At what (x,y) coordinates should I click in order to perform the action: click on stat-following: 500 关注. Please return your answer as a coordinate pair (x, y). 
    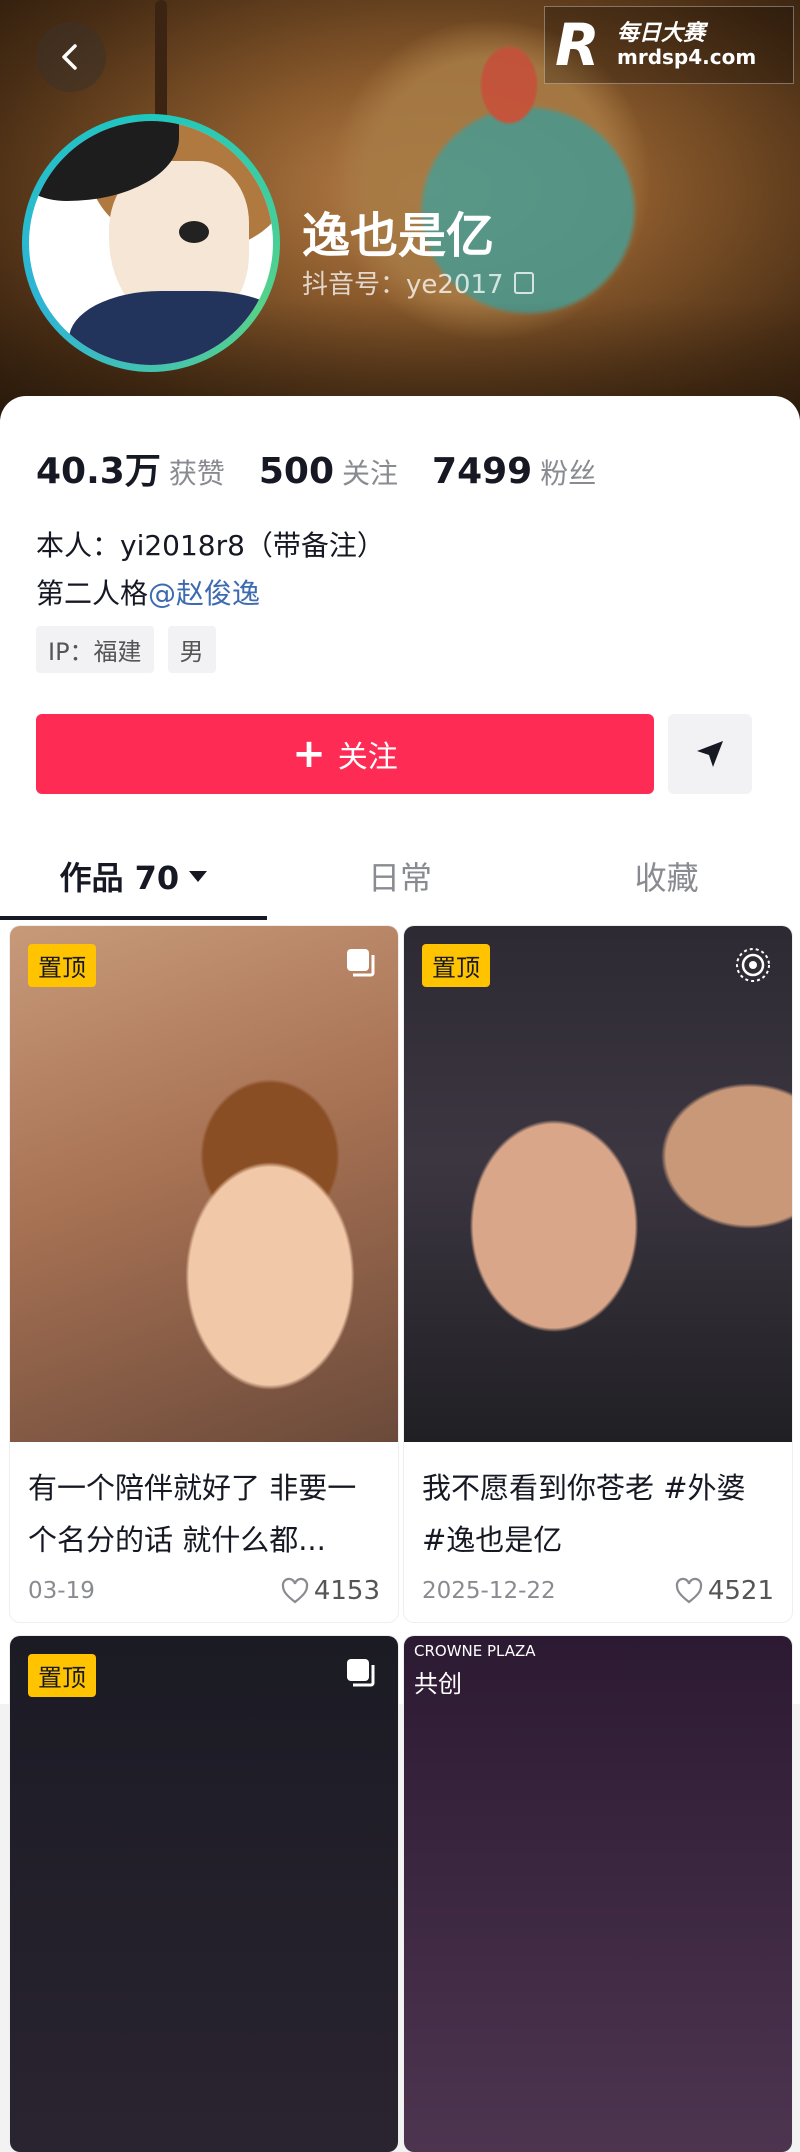
    Looking at the image, I should click on (328, 471).